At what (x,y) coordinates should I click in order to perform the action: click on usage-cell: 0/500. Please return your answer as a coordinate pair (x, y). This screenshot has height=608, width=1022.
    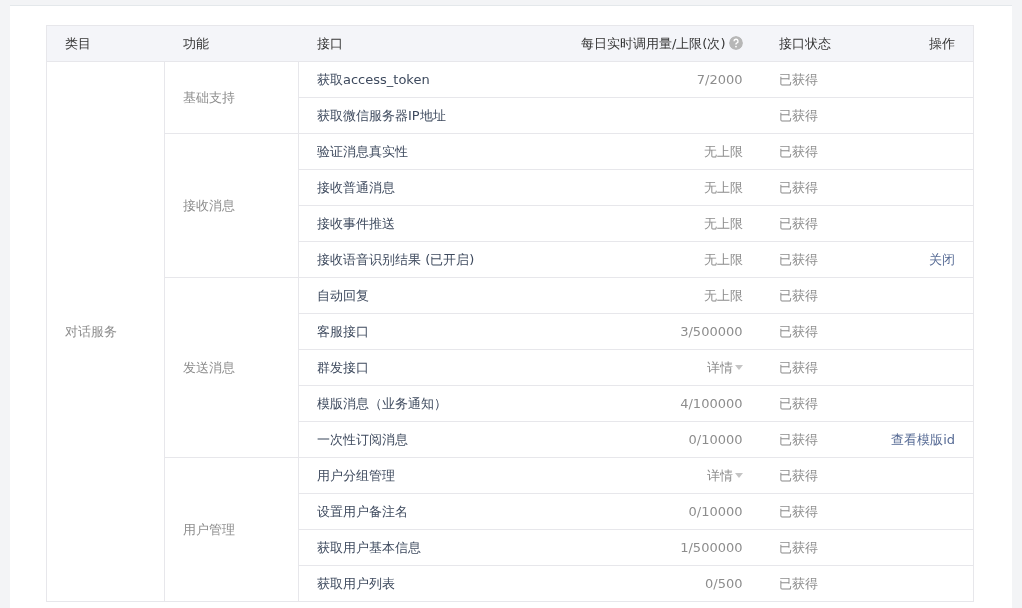
    Looking at the image, I should click on (660, 583).